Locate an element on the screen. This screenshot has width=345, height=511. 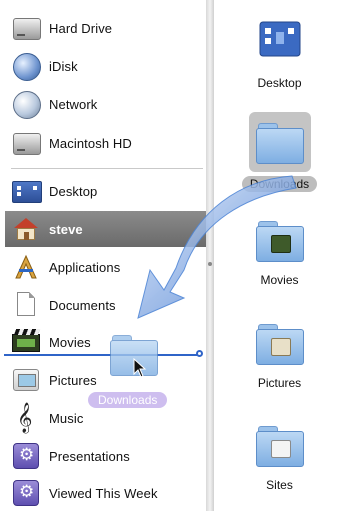
sidebar-item-label: Macintosh HD is located at coordinates (90, 143).